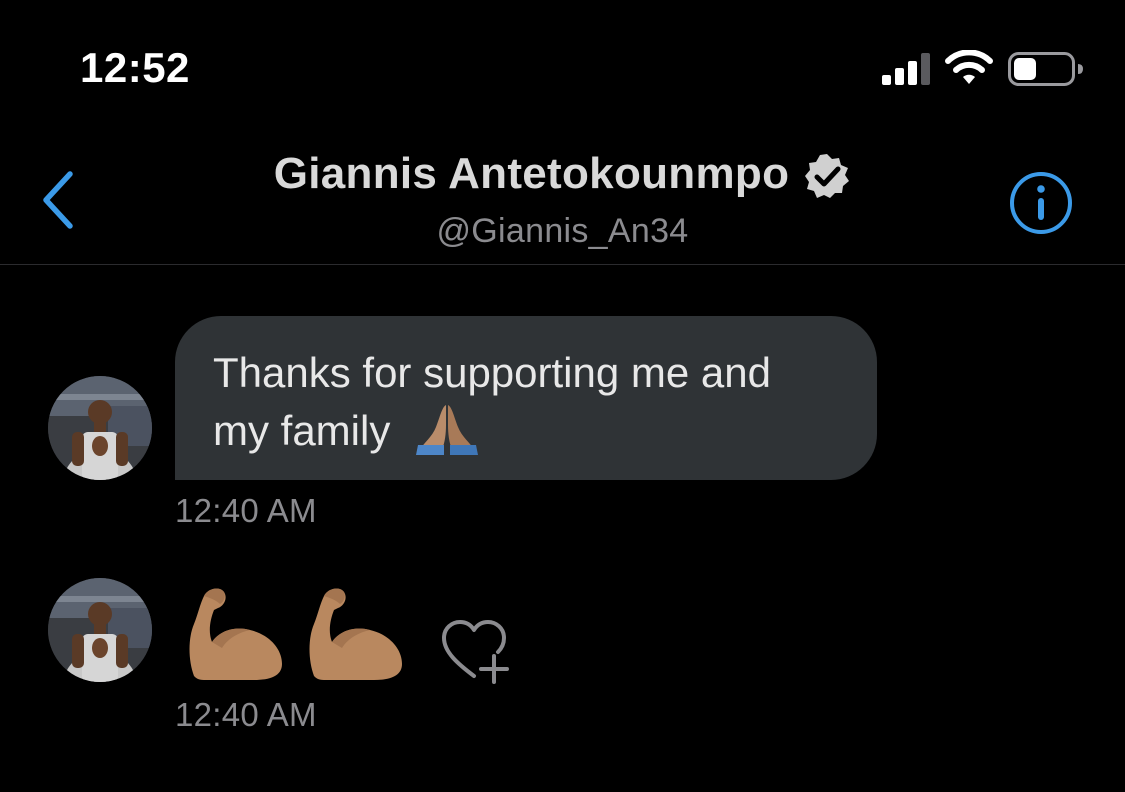 This screenshot has width=1125, height=792. I want to click on message-text-line: my family, so click(302, 430).